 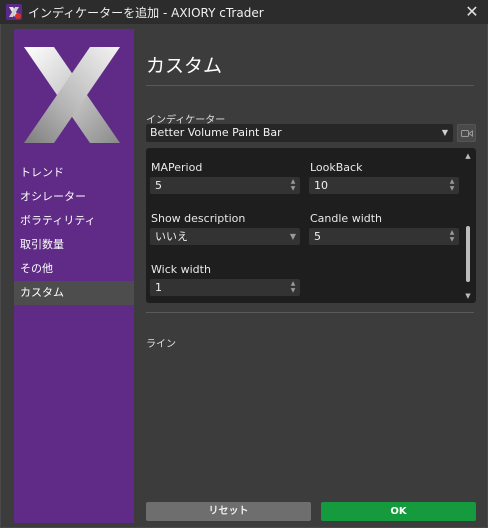 What do you see at coordinates (336, 167) in the screenshot?
I see `lookback-label: LookBack` at bounding box center [336, 167].